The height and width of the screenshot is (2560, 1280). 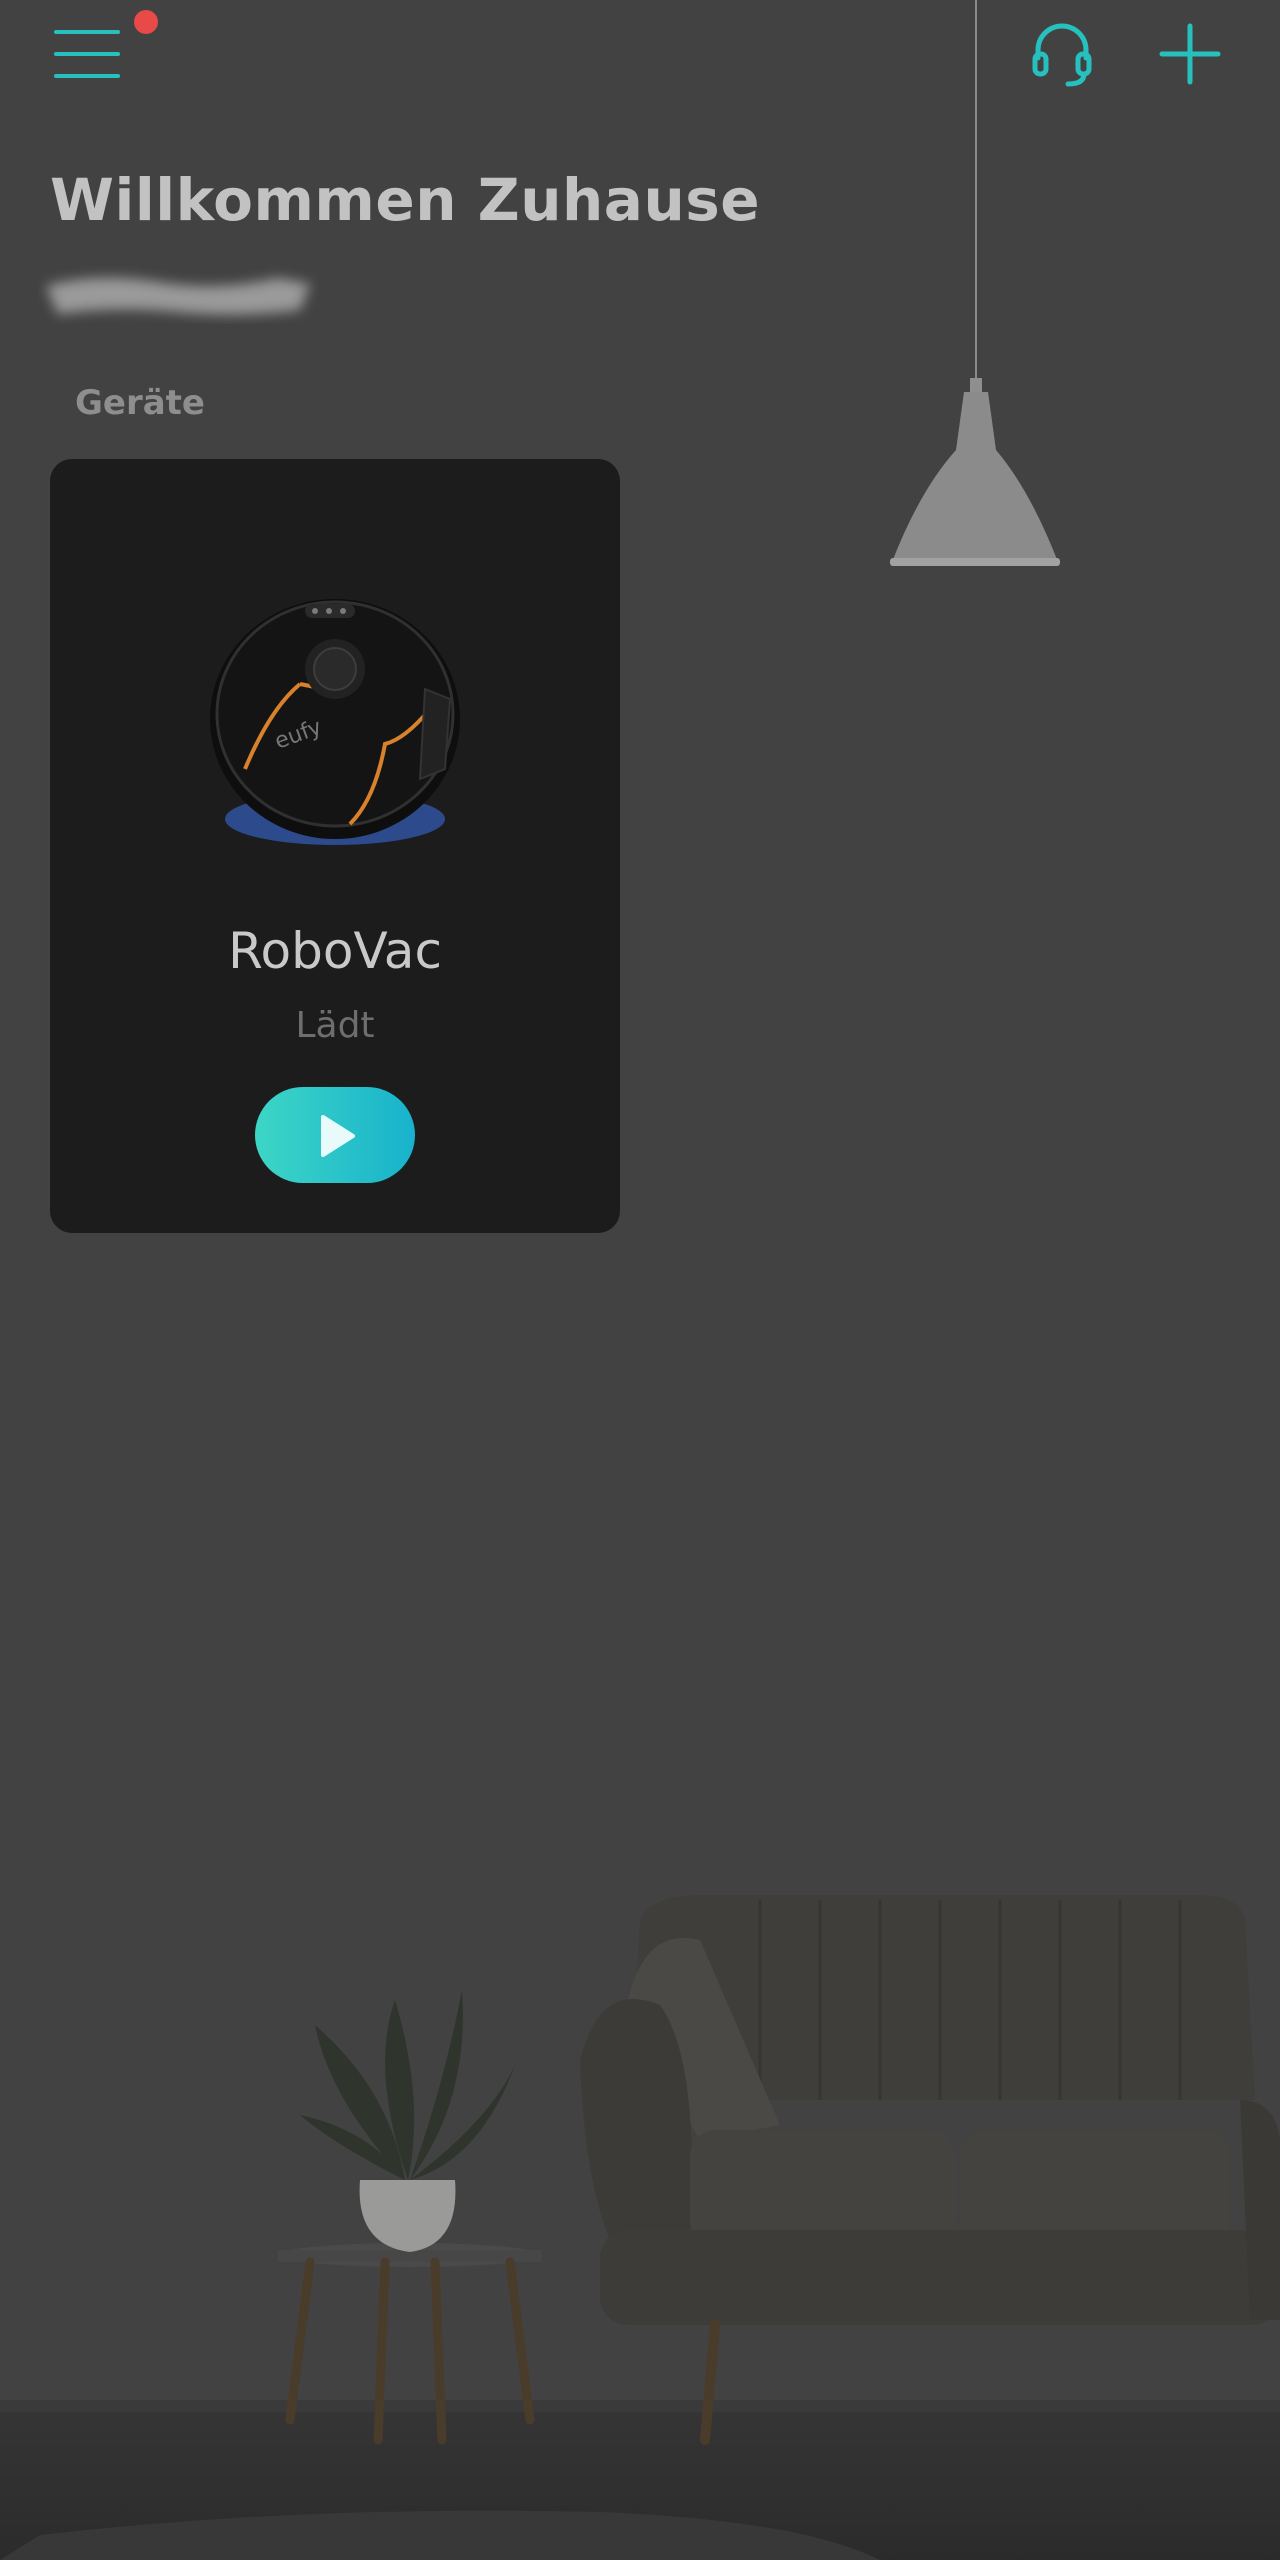 What do you see at coordinates (335, 846) in the screenshot?
I see `device-card-robovac: eufy RoboVac Lädt` at bounding box center [335, 846].